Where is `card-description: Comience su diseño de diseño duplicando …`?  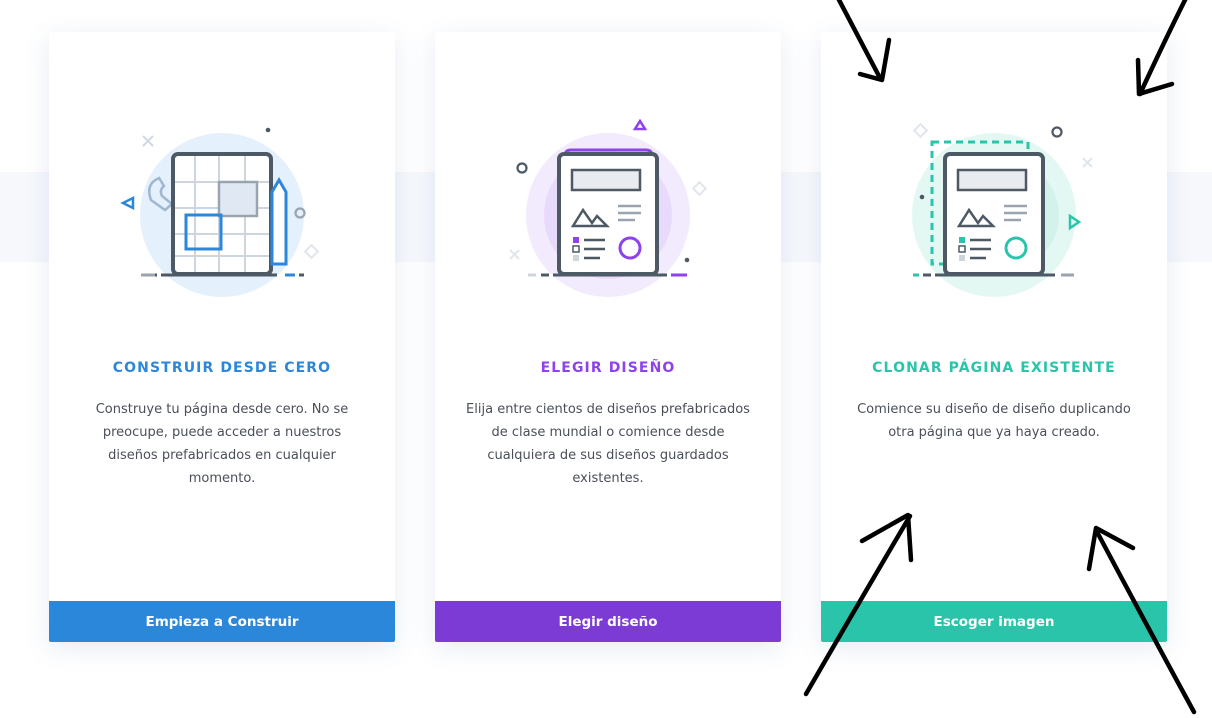 card-description: Comience su diseño de diseño duplicando … is located at coordinates (994, 421).